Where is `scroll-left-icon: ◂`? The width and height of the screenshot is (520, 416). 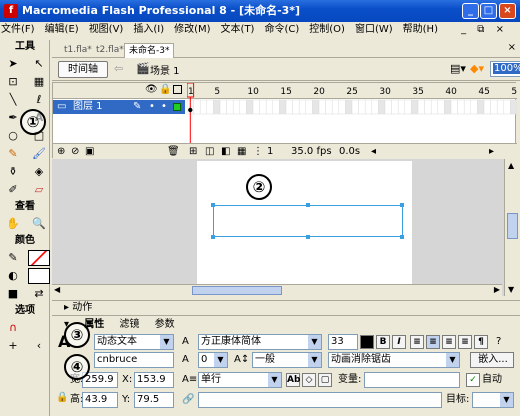 scroll-left-icon: ◂ is located at coordinates (373, 152).